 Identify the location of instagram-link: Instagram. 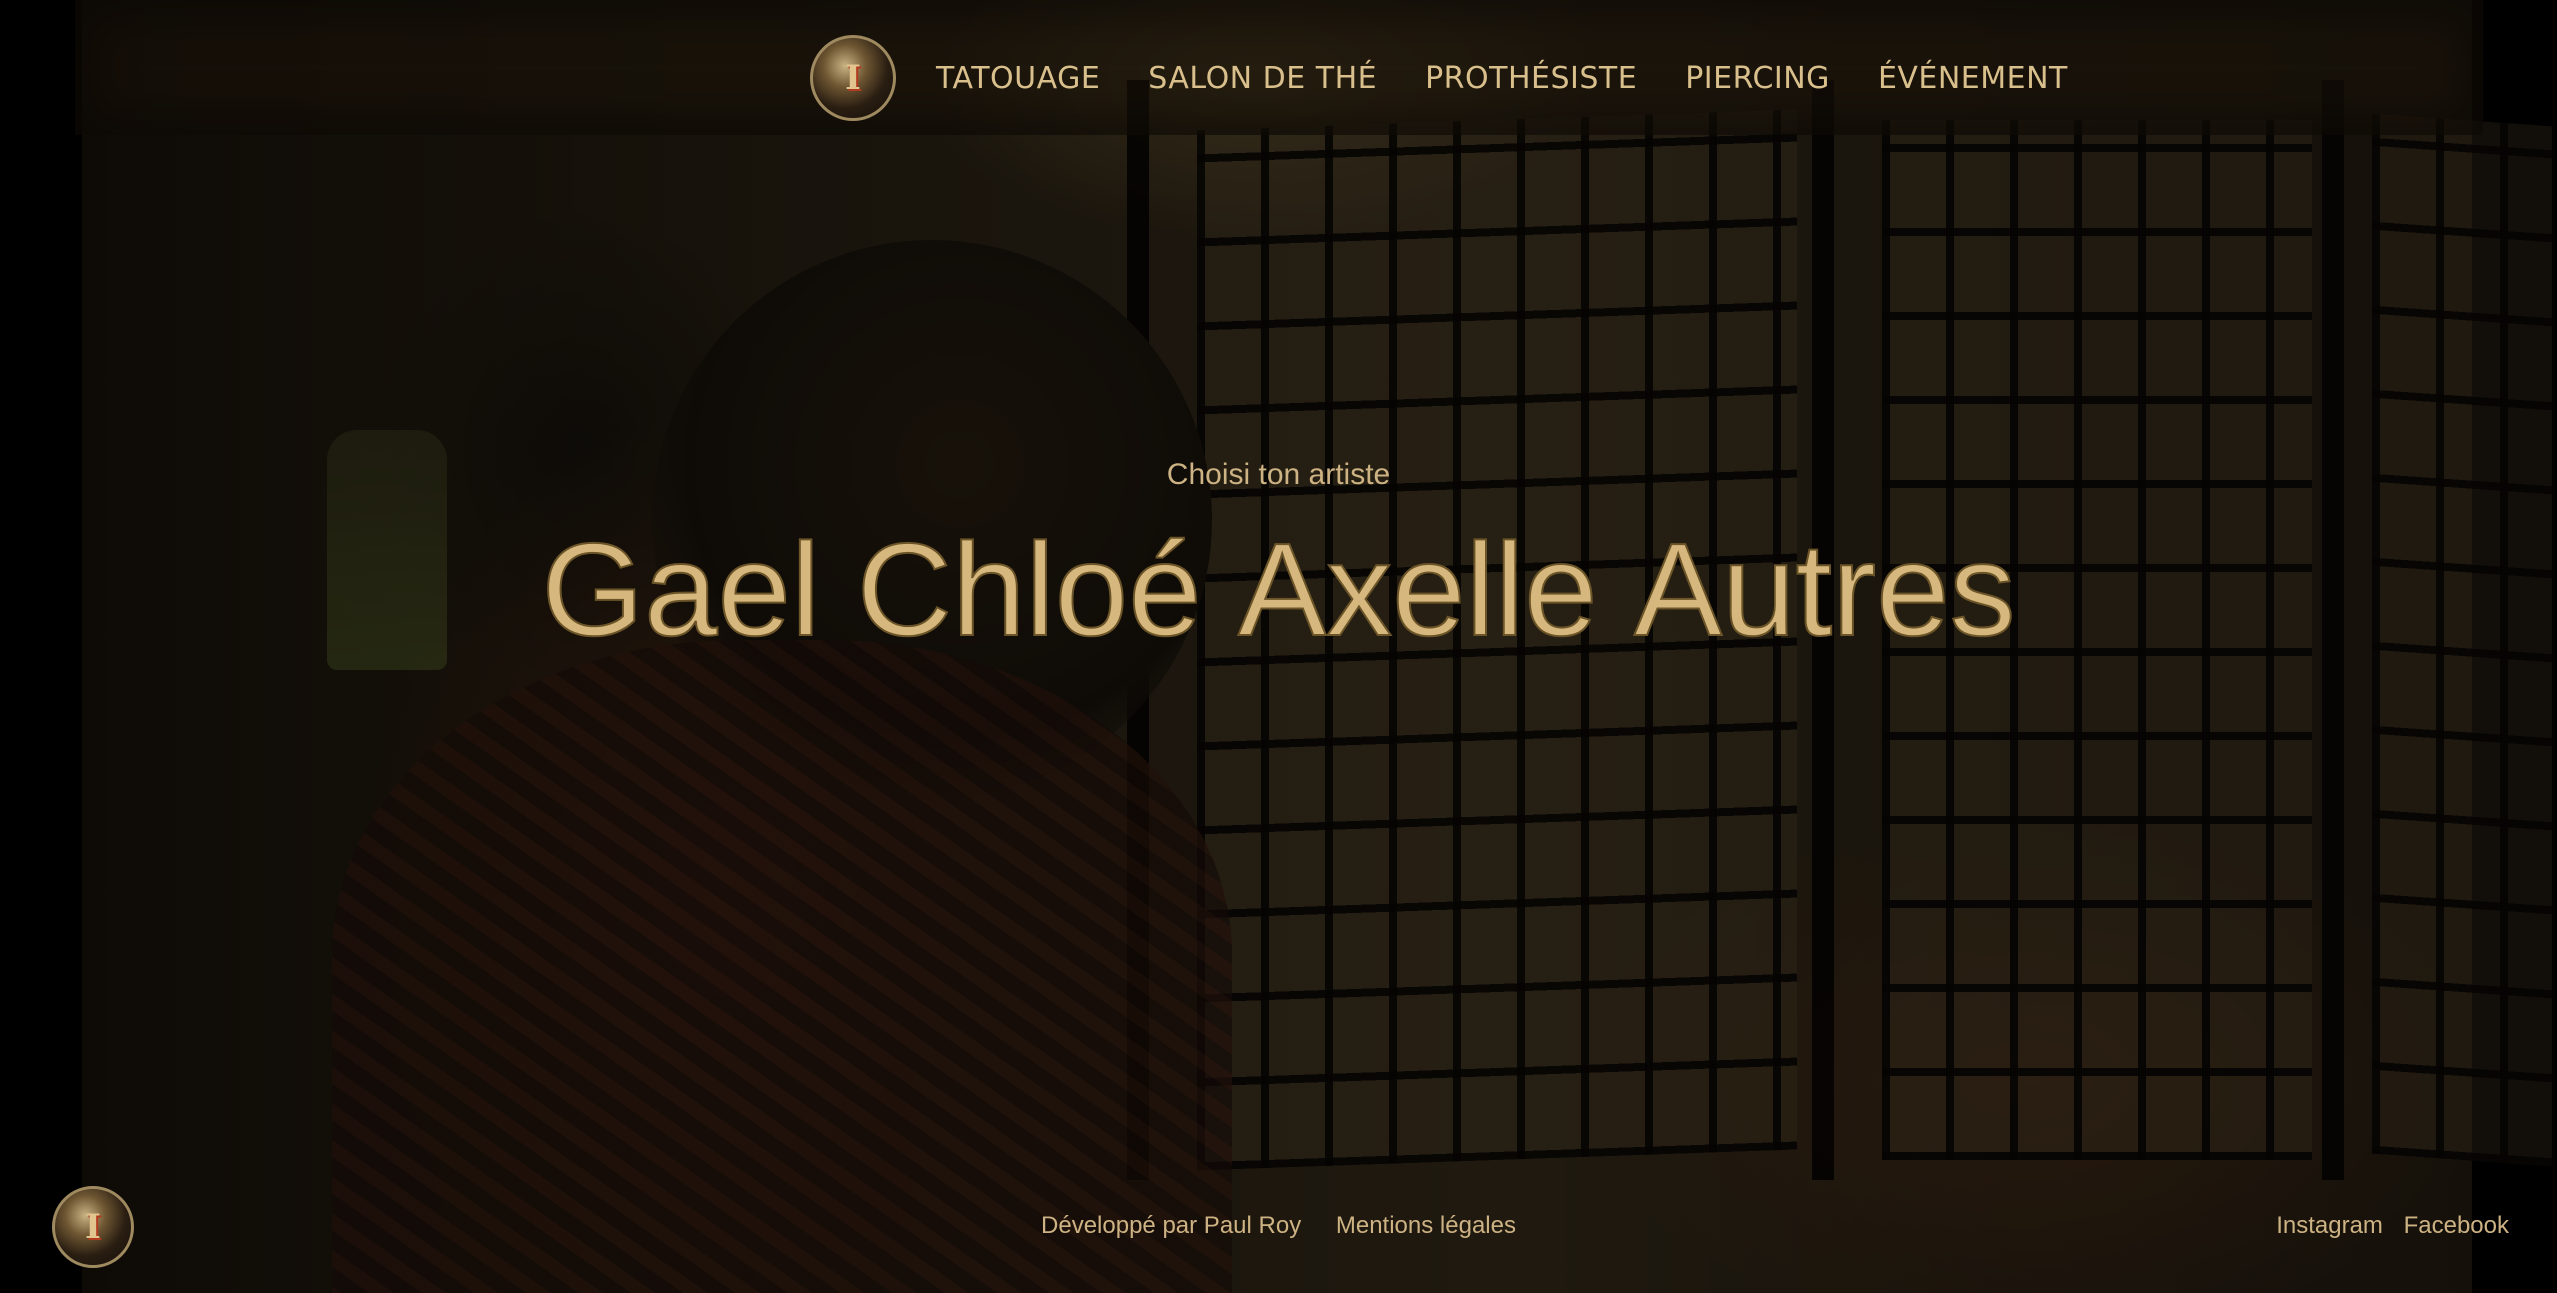
(2329, 1225).